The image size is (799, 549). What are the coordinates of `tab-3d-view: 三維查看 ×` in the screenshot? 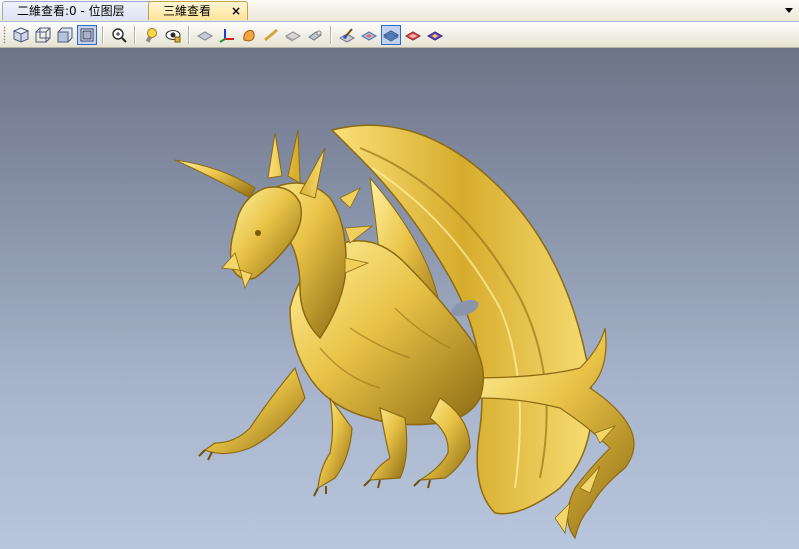 It's located at (198, 10).